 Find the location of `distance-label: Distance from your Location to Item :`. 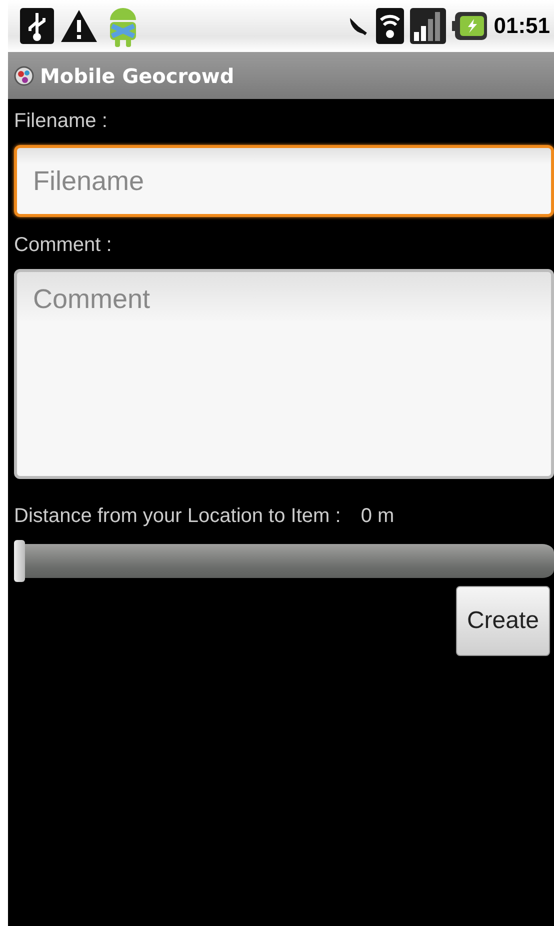

distance-label: Distance from your Location to Item : is located at coordinates (177, 516).